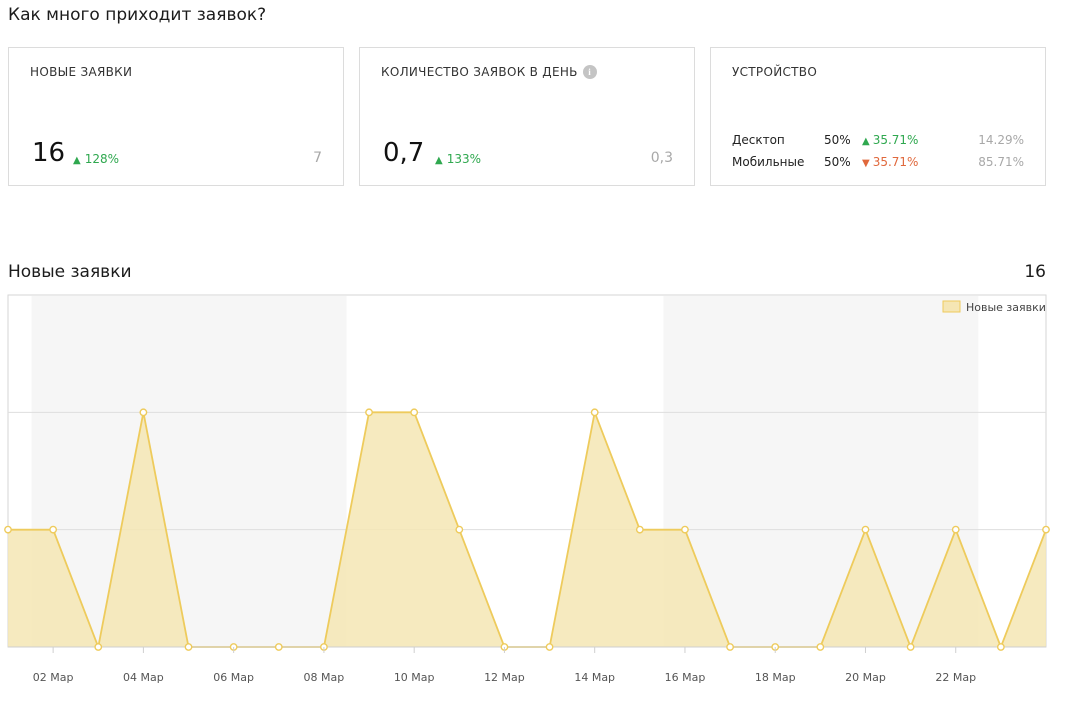 The height and width of the screenshot is (707, 1066). What do you see at coordinates (758, 140) in the screenshot?
I see `device-name: Десктоп` at bounding box center [758, 140].